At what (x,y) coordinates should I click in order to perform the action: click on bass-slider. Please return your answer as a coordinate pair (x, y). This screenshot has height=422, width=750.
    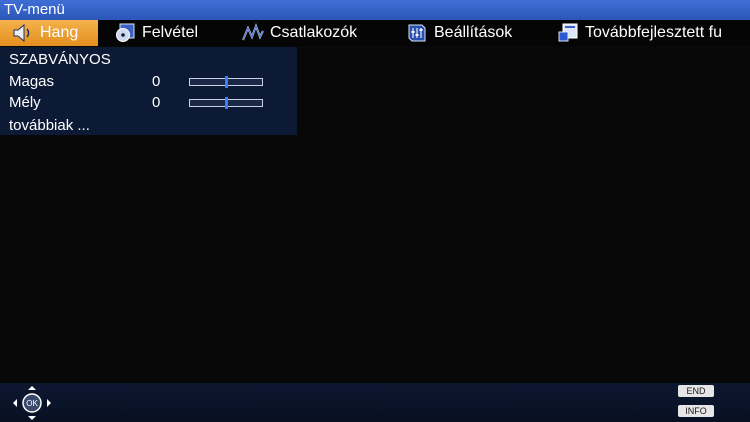
    Looking at the image, I should click on (226, 103).